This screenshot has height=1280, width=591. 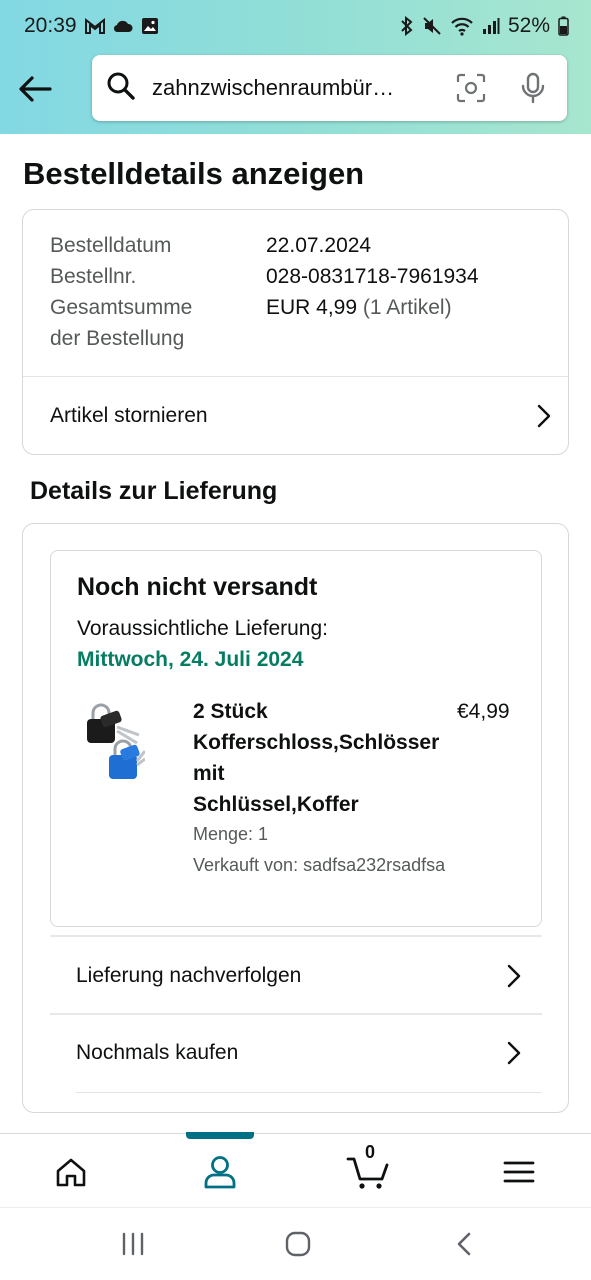 I want to click on camera-scan-icon, so click(x=471, y=88).